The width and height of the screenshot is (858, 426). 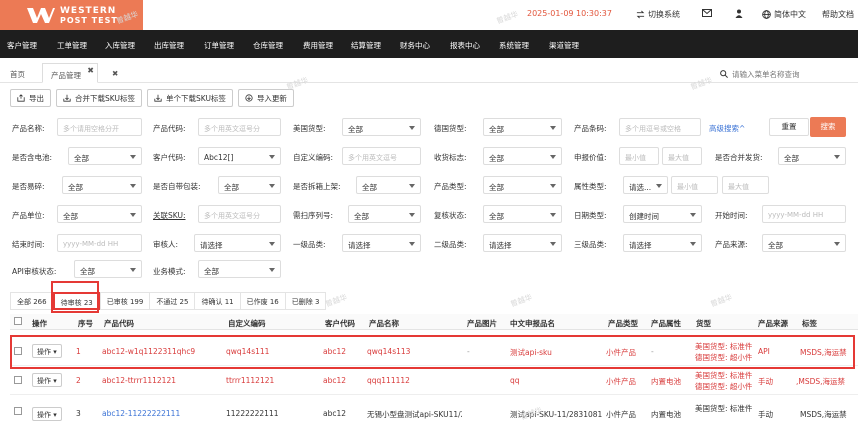 I want to click on column-header: 中文申报品名, so click(x=532, y=323).